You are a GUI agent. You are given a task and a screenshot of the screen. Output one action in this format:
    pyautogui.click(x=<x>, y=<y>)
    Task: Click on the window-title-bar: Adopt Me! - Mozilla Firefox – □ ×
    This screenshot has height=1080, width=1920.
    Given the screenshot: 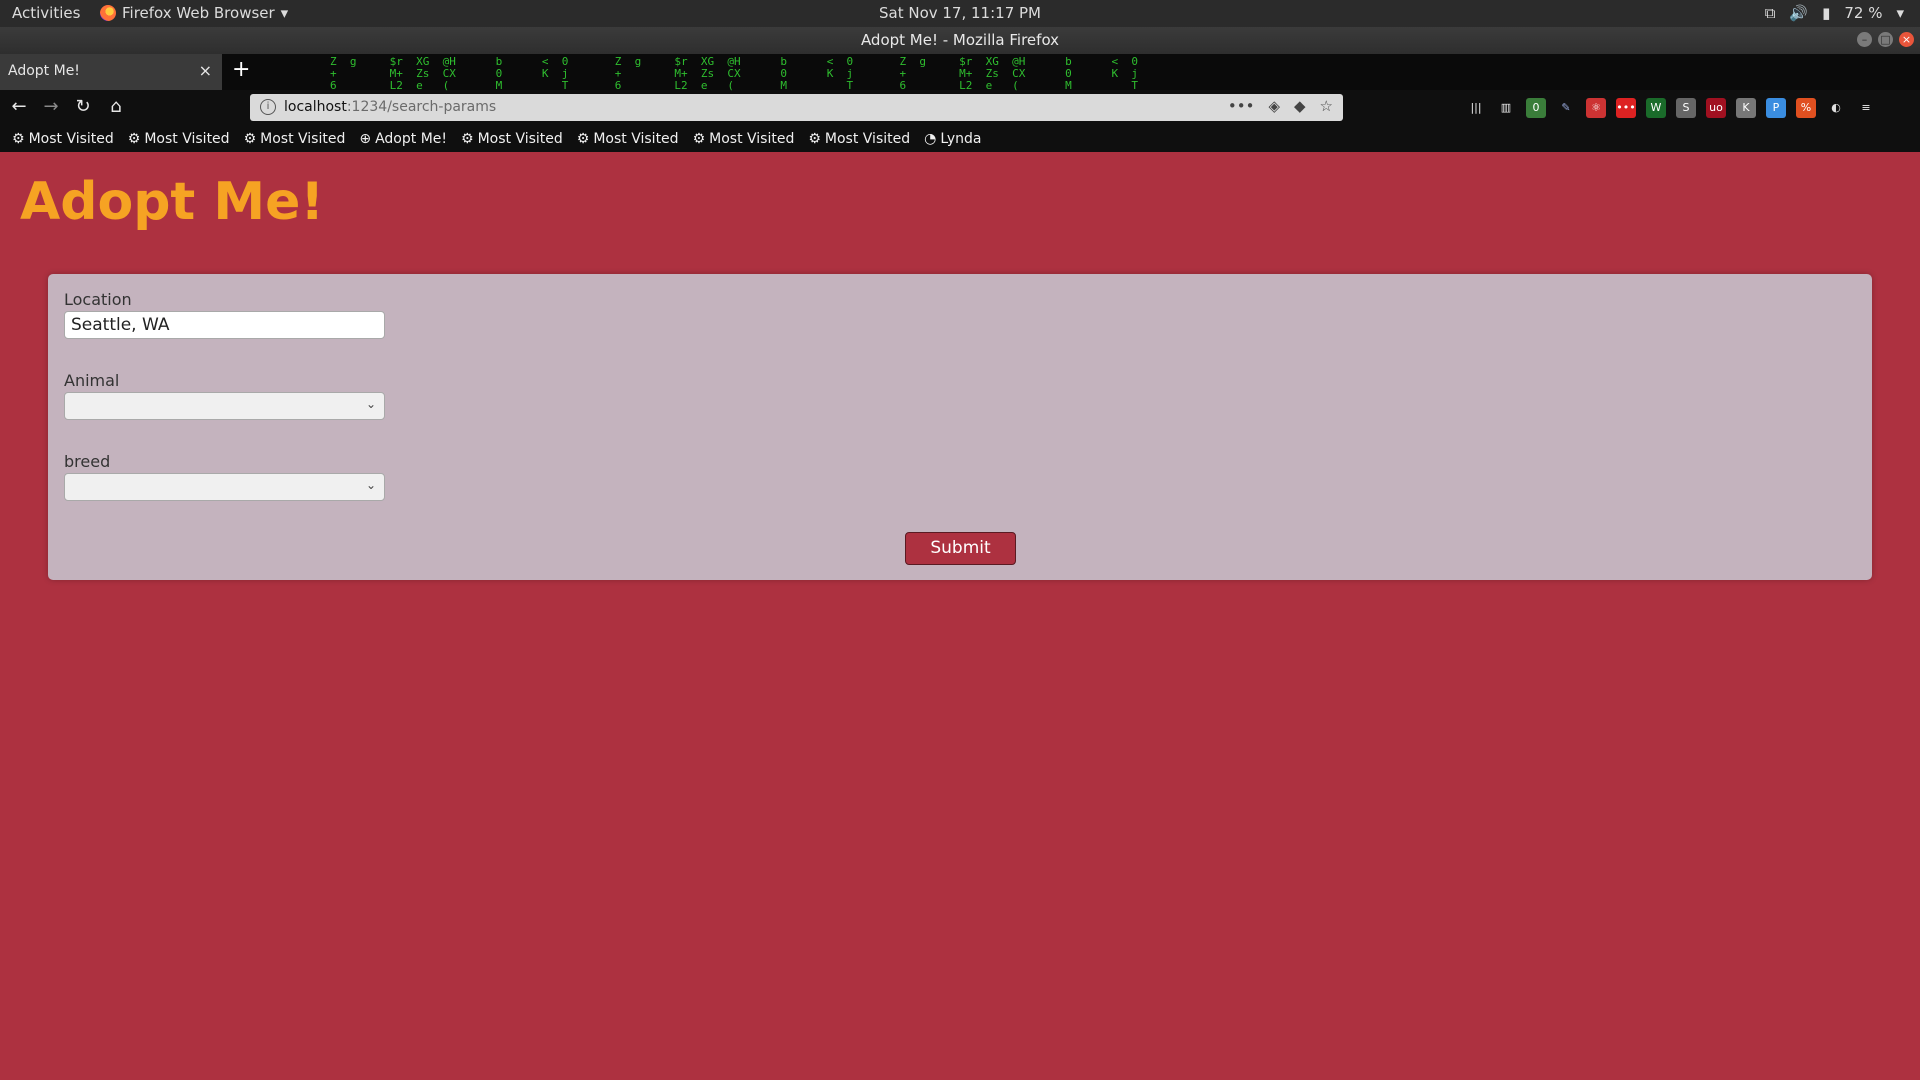 What is the action you would take?
    pyautogui.click(x=960, y=40)
    